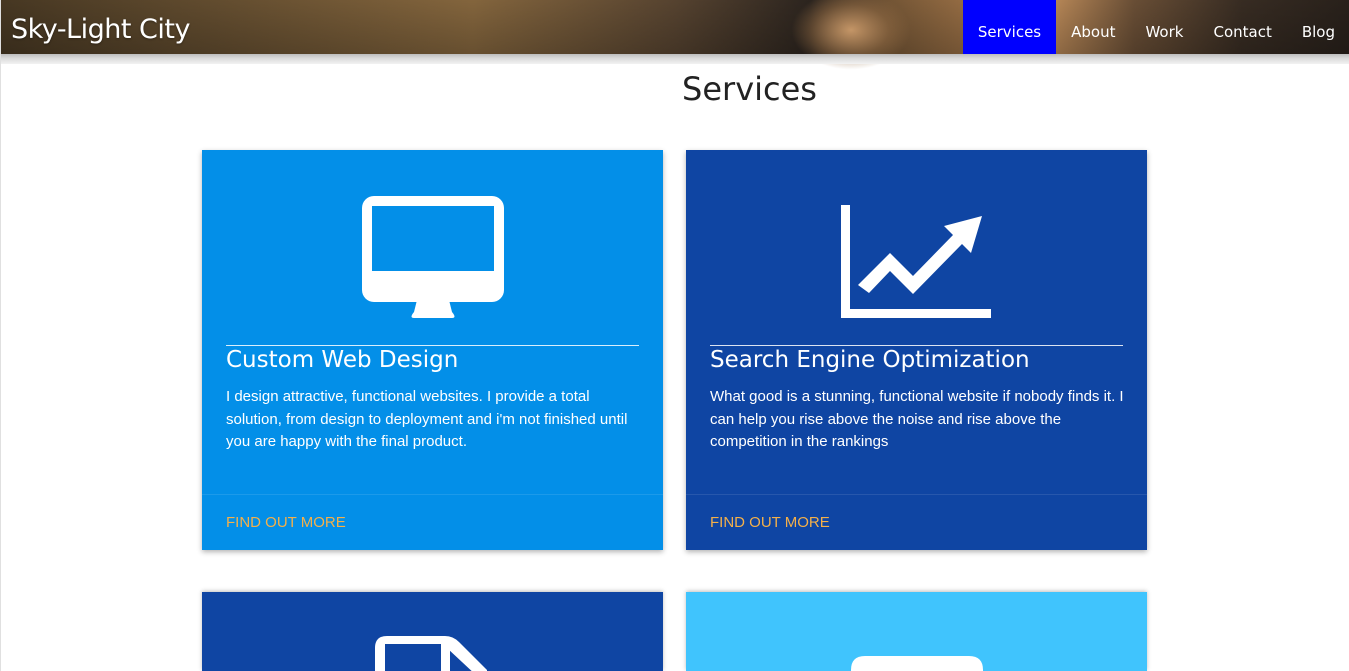  Describe the element at coordinates (100, 29) in the screenshot. I see `site-logo: Sky-Light City` at that location.